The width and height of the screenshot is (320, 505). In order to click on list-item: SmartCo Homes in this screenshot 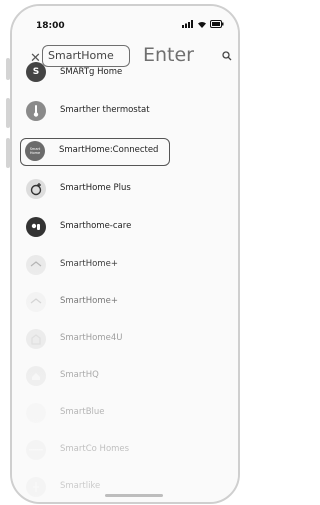, I will do `click(125, 451)`.